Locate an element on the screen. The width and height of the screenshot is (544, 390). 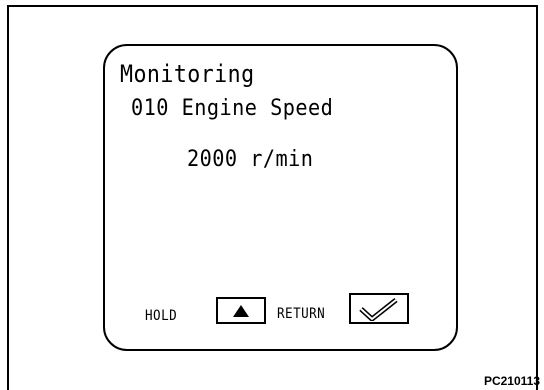
monitor-value: 2000 r/min is located at coordinates (250, 159).